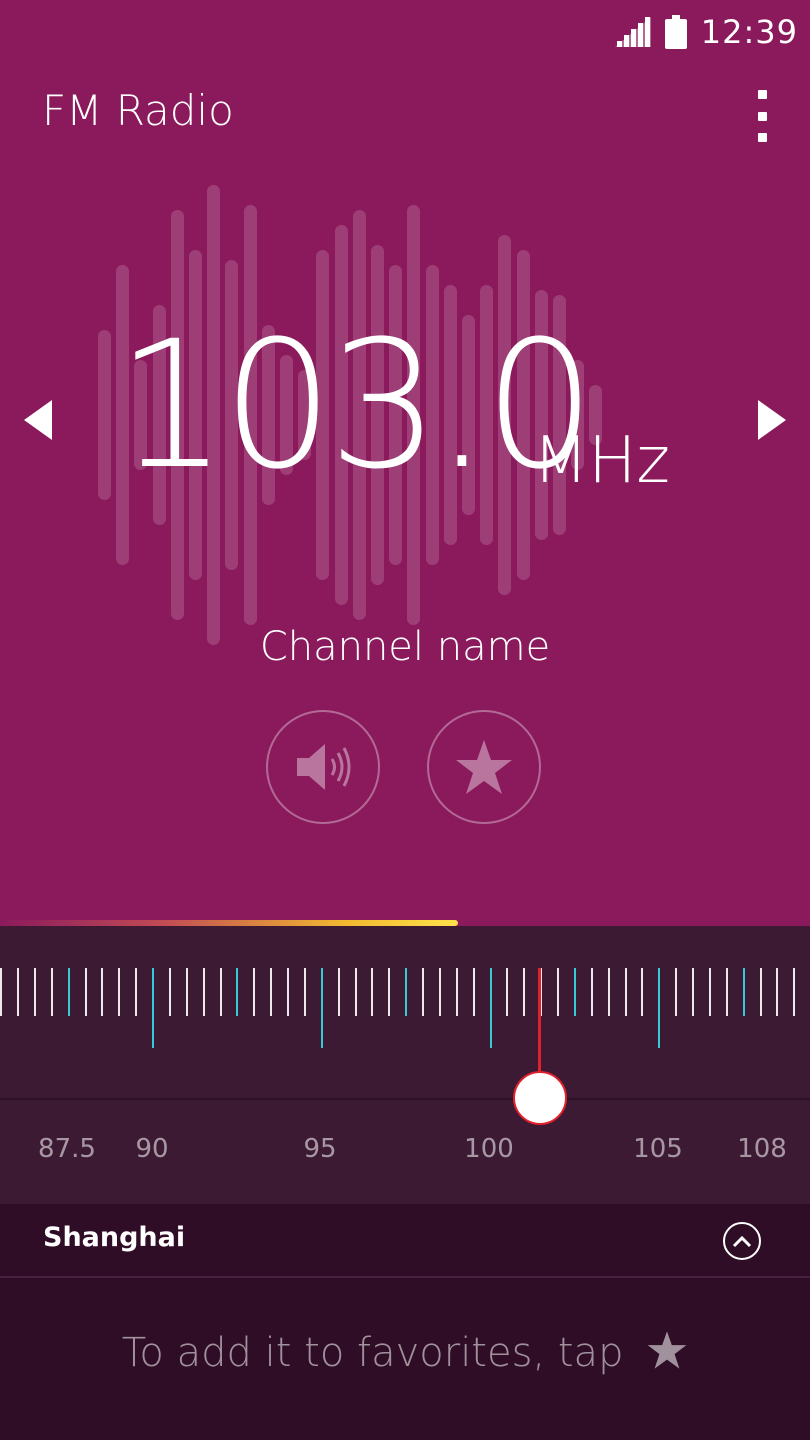 The image size is (810, 1440). Describe the element at coordinates (601, 461) in the screenshot. I see `frequency-unit: MHz` at that location.